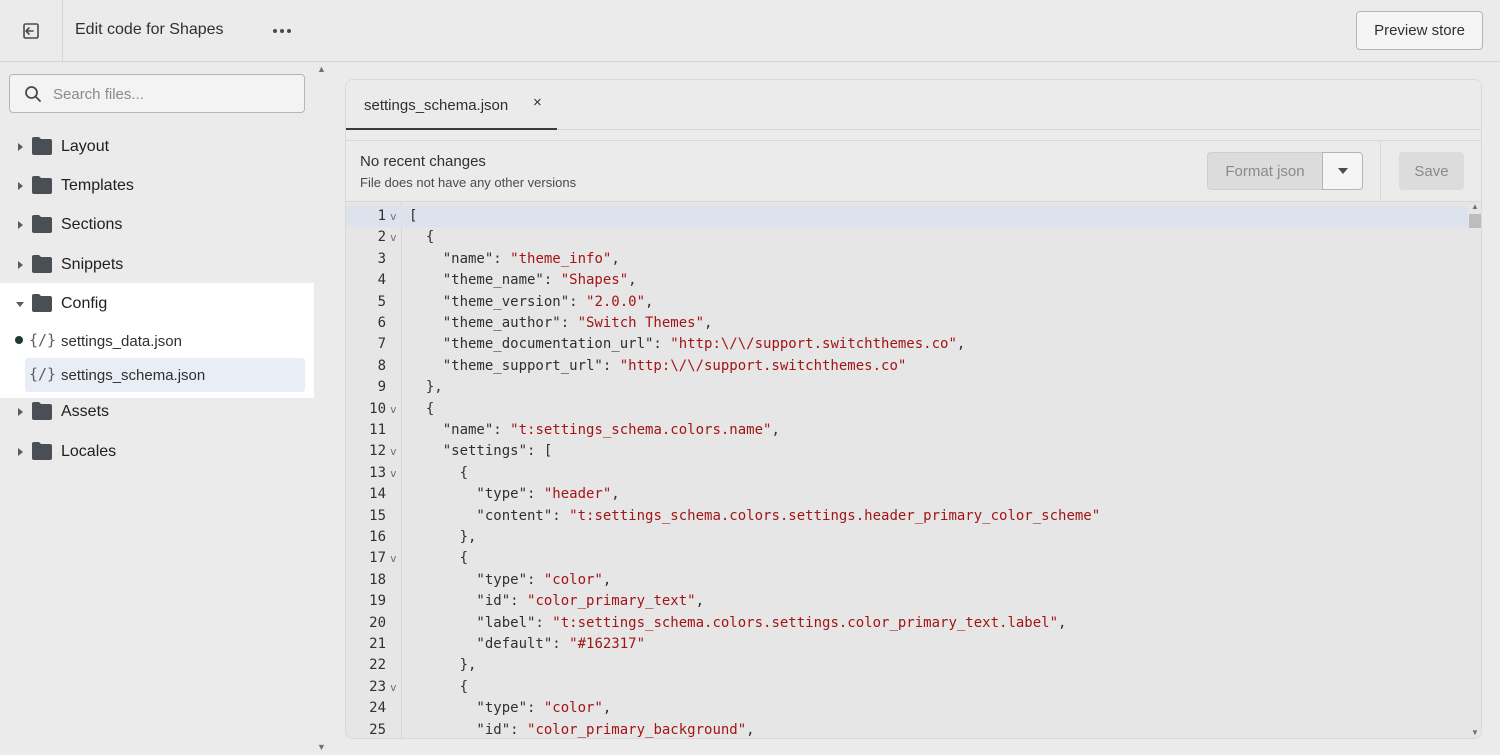  Describe the element at coordinates (157, 186) in the screenshot. I see `folder-templates: Templates` at that location.